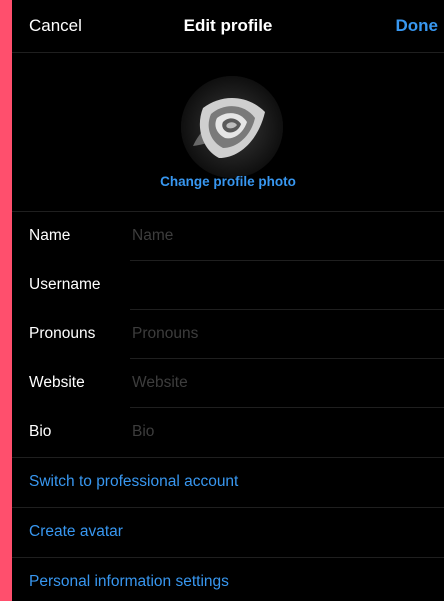 The height and width of the screenshot is (601, 444). What do you see at coordinates (134, 481) in the screenshot?
I see `switch-professional-label: Switch to professional account` at bounding box center [134, 481].